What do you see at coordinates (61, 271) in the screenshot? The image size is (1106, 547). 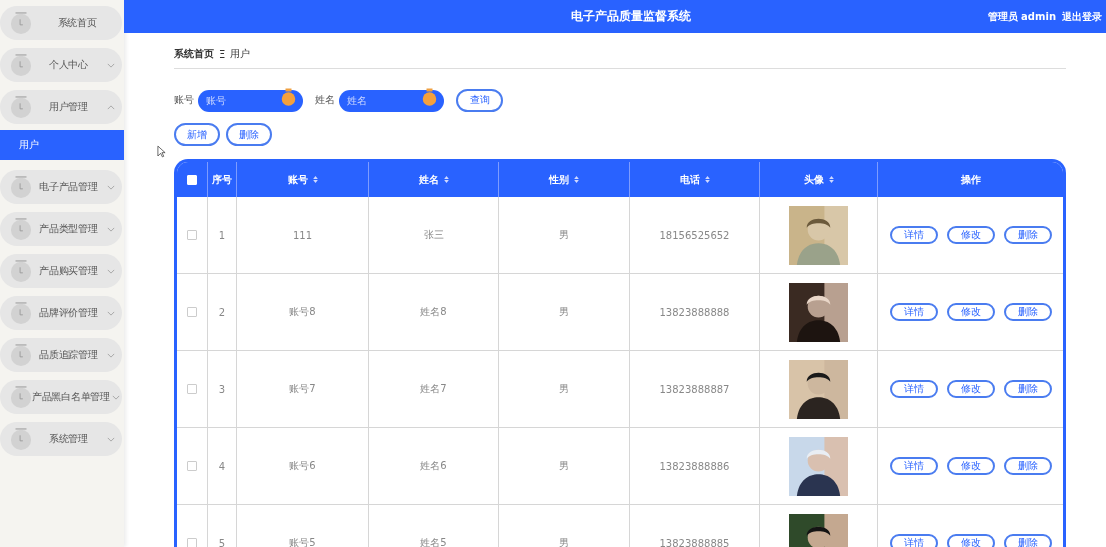 I see `sidebar-item: 产品购买管理` at bounding box center [61, 271].